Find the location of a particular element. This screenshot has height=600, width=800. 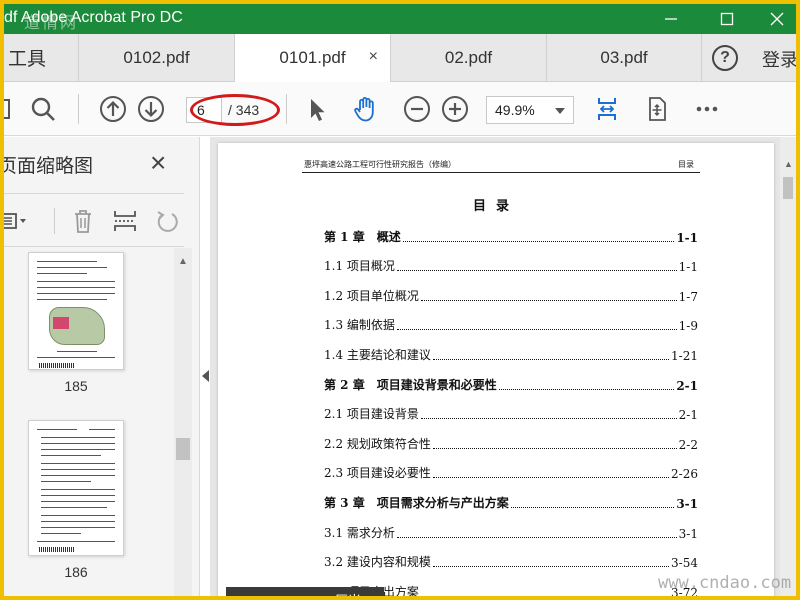

toc-entry-label: 1.2 项目单位概况 is located at coordinates (371, 296).